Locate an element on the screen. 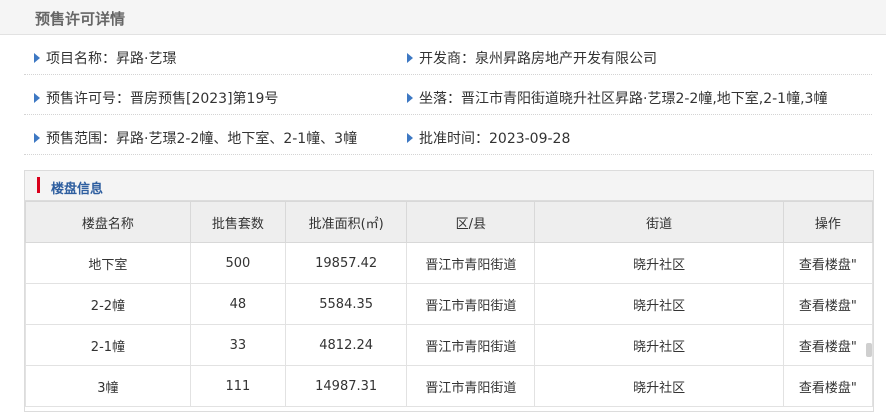 This screenshot has height=412, width=886. table-header-row: 楼盘名称 批售套数 批准面积(㎡) 区/县 街道 操作 is located at coordinates (449, 222).